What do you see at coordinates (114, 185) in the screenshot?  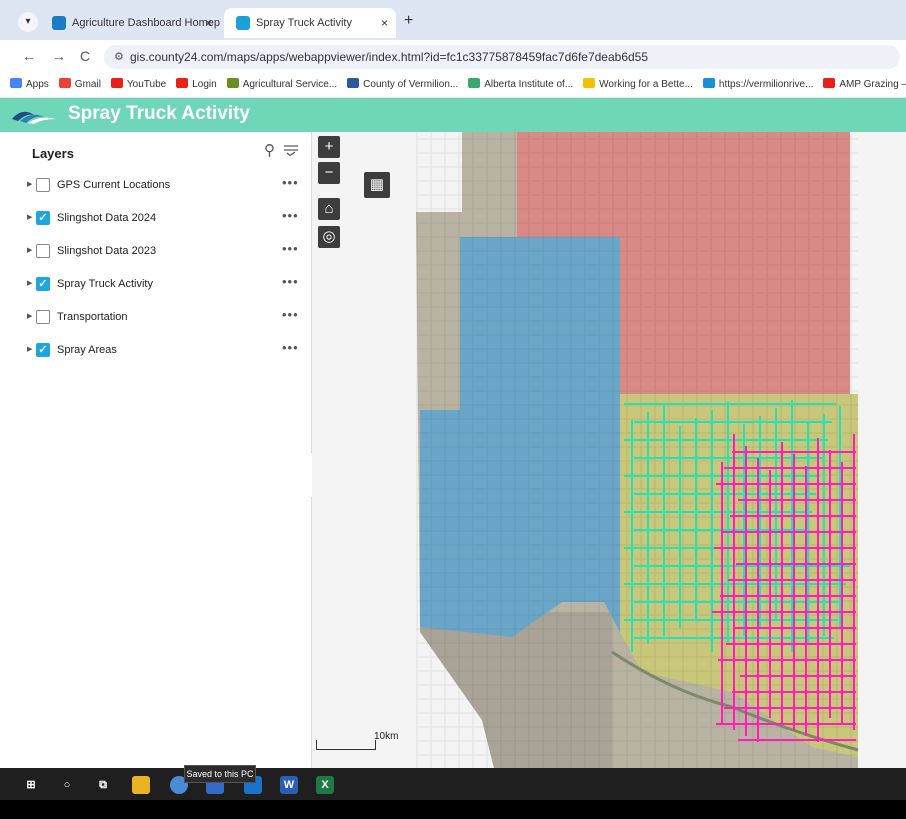 I see `layer-label: GPS Current Locations` at bounding box center [114, 185].